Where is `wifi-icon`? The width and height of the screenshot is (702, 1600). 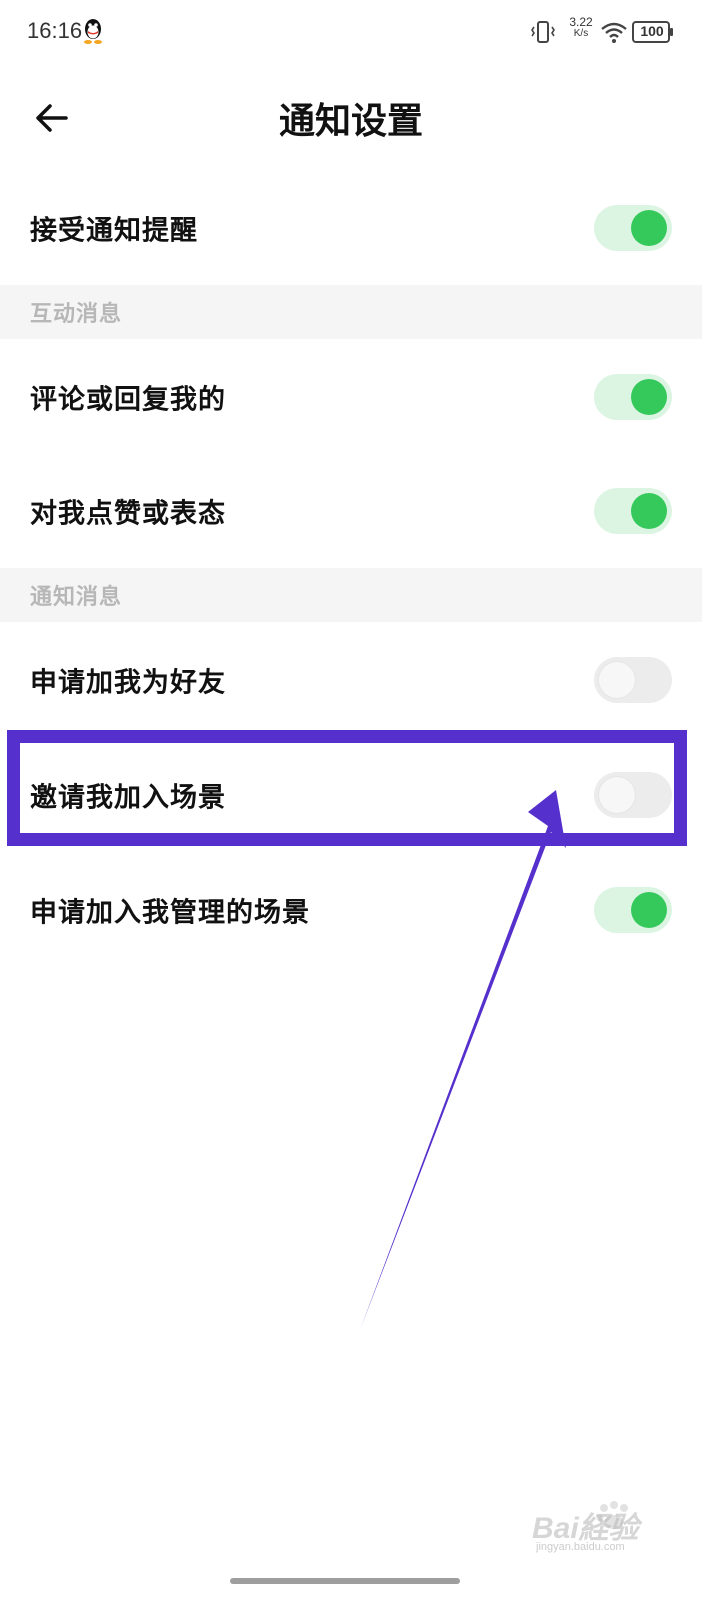 wifi-icon is located at coordinates (614, 32).